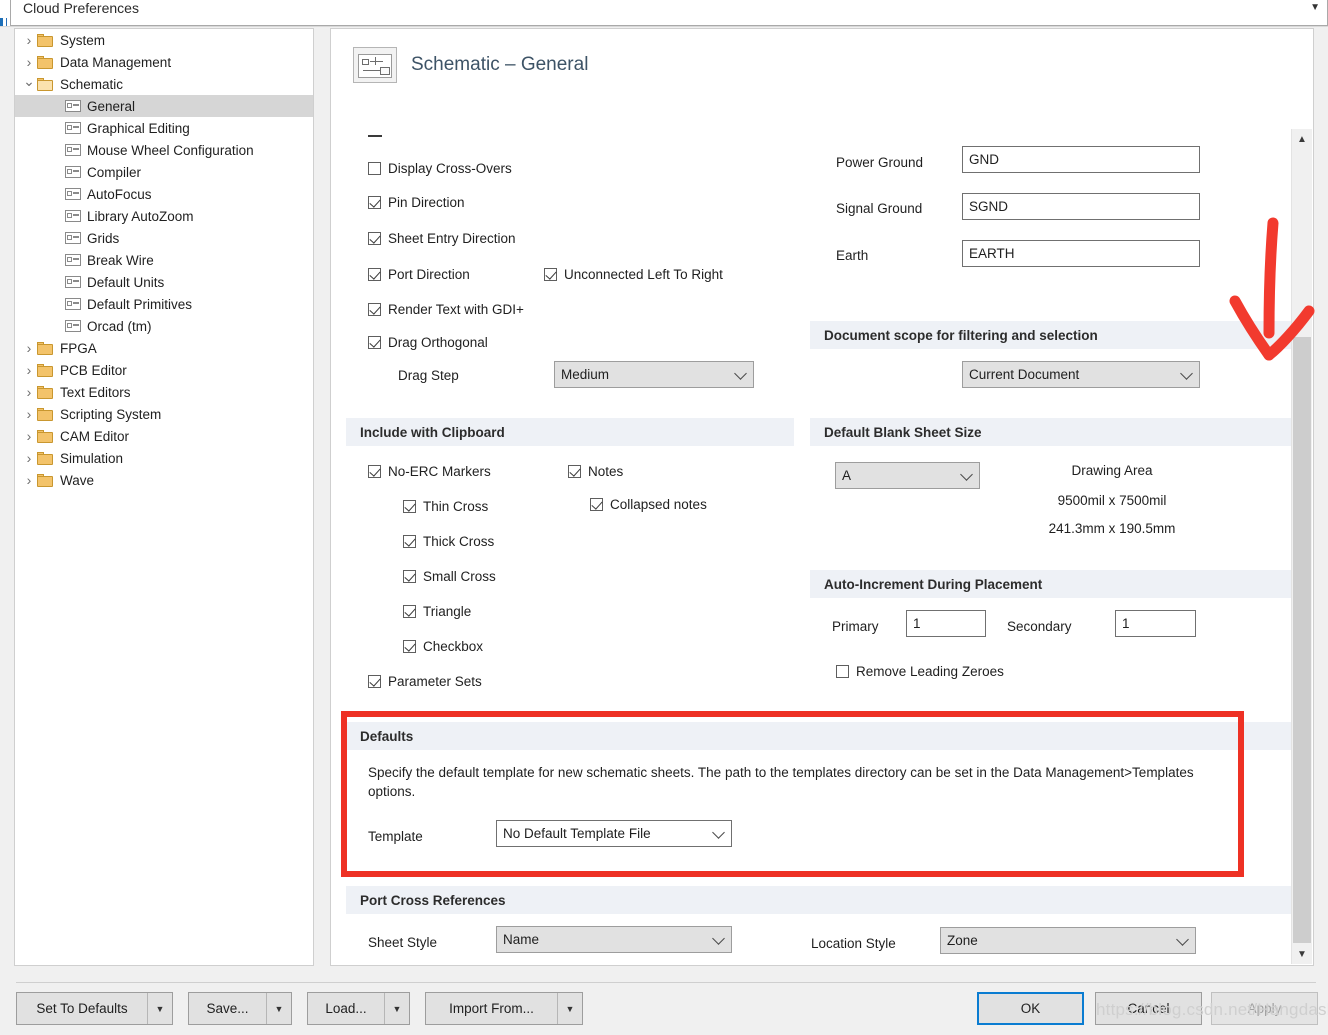 The height and width of the screenshot is (1035, 1328). Describe the element at coordinates (930, 671) in the screenshot. I see `remove-leading-zeroes-label: Remove Leading Zeroes` at that location.